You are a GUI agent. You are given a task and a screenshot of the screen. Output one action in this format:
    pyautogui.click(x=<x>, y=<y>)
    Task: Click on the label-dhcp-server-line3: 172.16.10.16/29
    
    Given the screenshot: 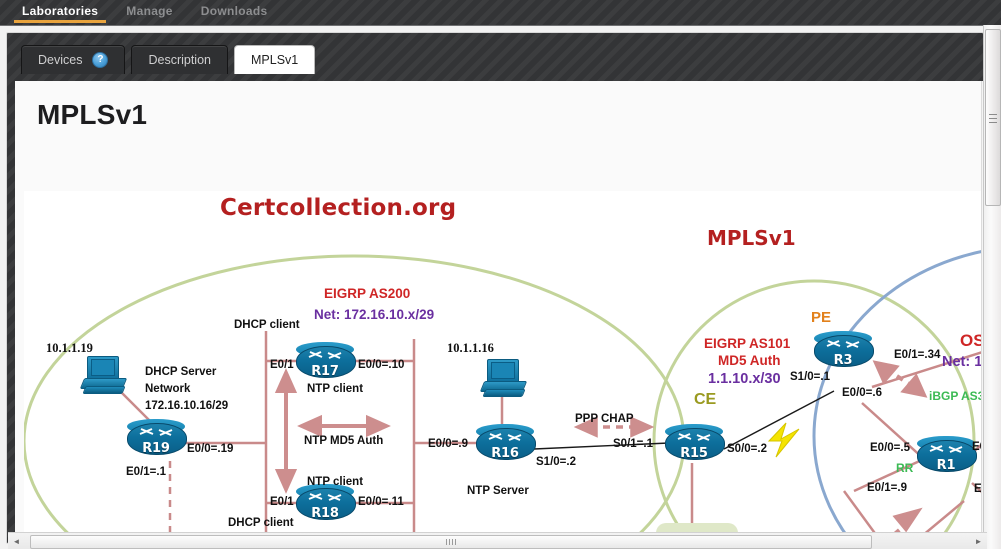 What is the action you would take?
    pyautogui.click(x=187, y=406)
    